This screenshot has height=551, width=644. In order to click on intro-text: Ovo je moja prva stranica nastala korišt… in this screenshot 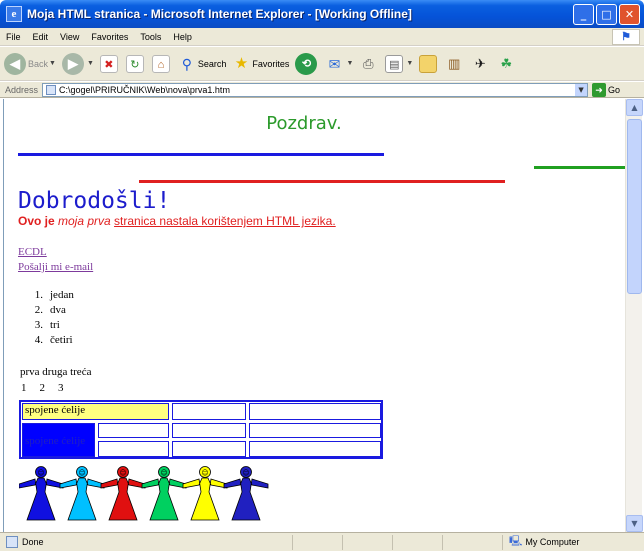, I will do `click(177, 221)`.